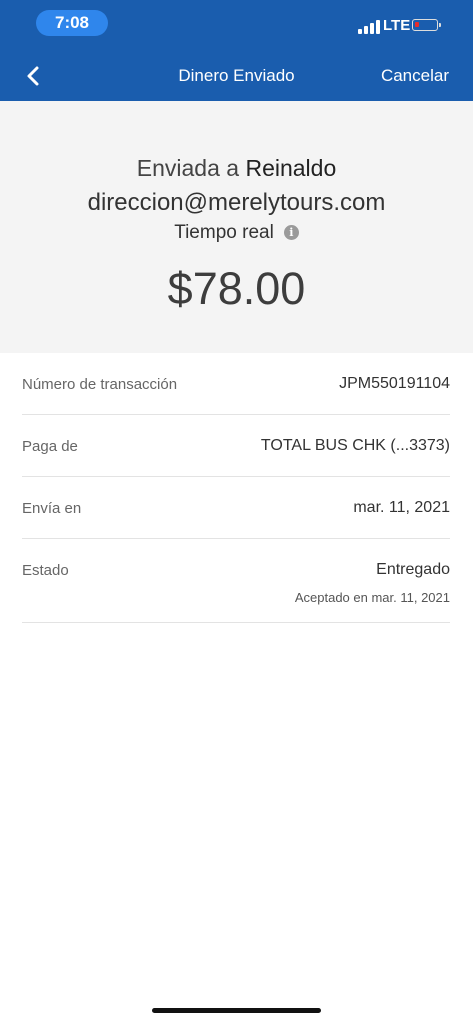 This screenshot has width=473, height=1024. I want to click on detail-label: Paga de, so click(50, 446).